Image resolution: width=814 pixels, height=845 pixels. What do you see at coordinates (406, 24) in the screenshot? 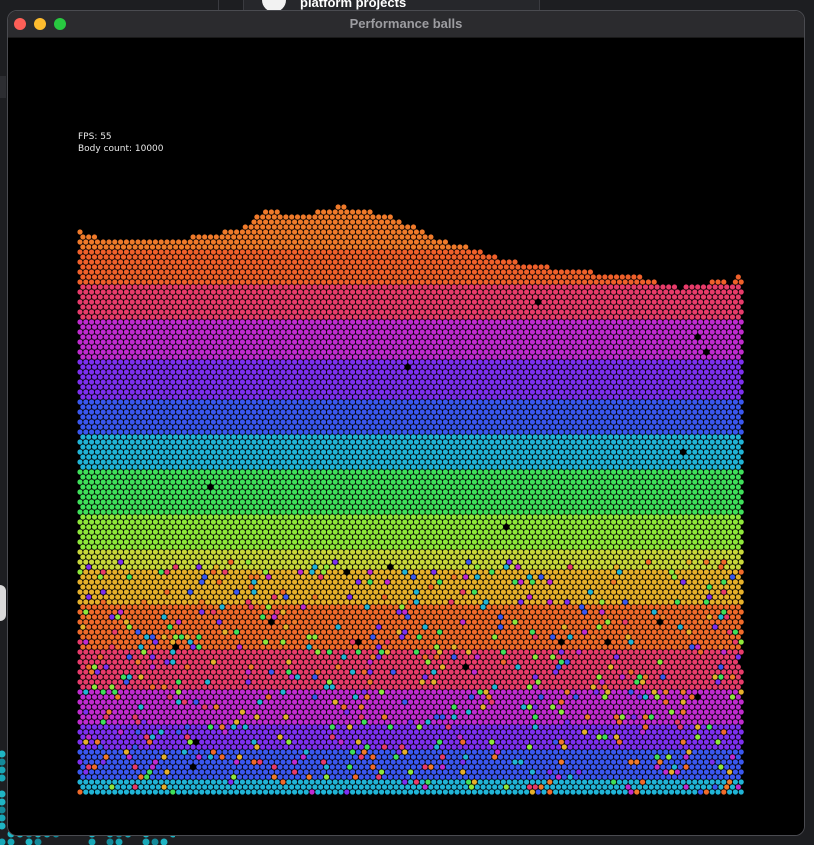
I see `title-bar: Performance balls` at bounding box center [406, 24].